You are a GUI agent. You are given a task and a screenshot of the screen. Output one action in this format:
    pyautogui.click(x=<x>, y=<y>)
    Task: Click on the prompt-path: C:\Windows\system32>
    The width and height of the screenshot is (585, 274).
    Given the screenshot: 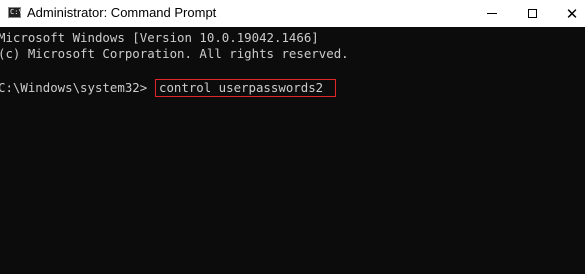 What is the action you would take?
    pyautogui.click(x=74, y=87)
    